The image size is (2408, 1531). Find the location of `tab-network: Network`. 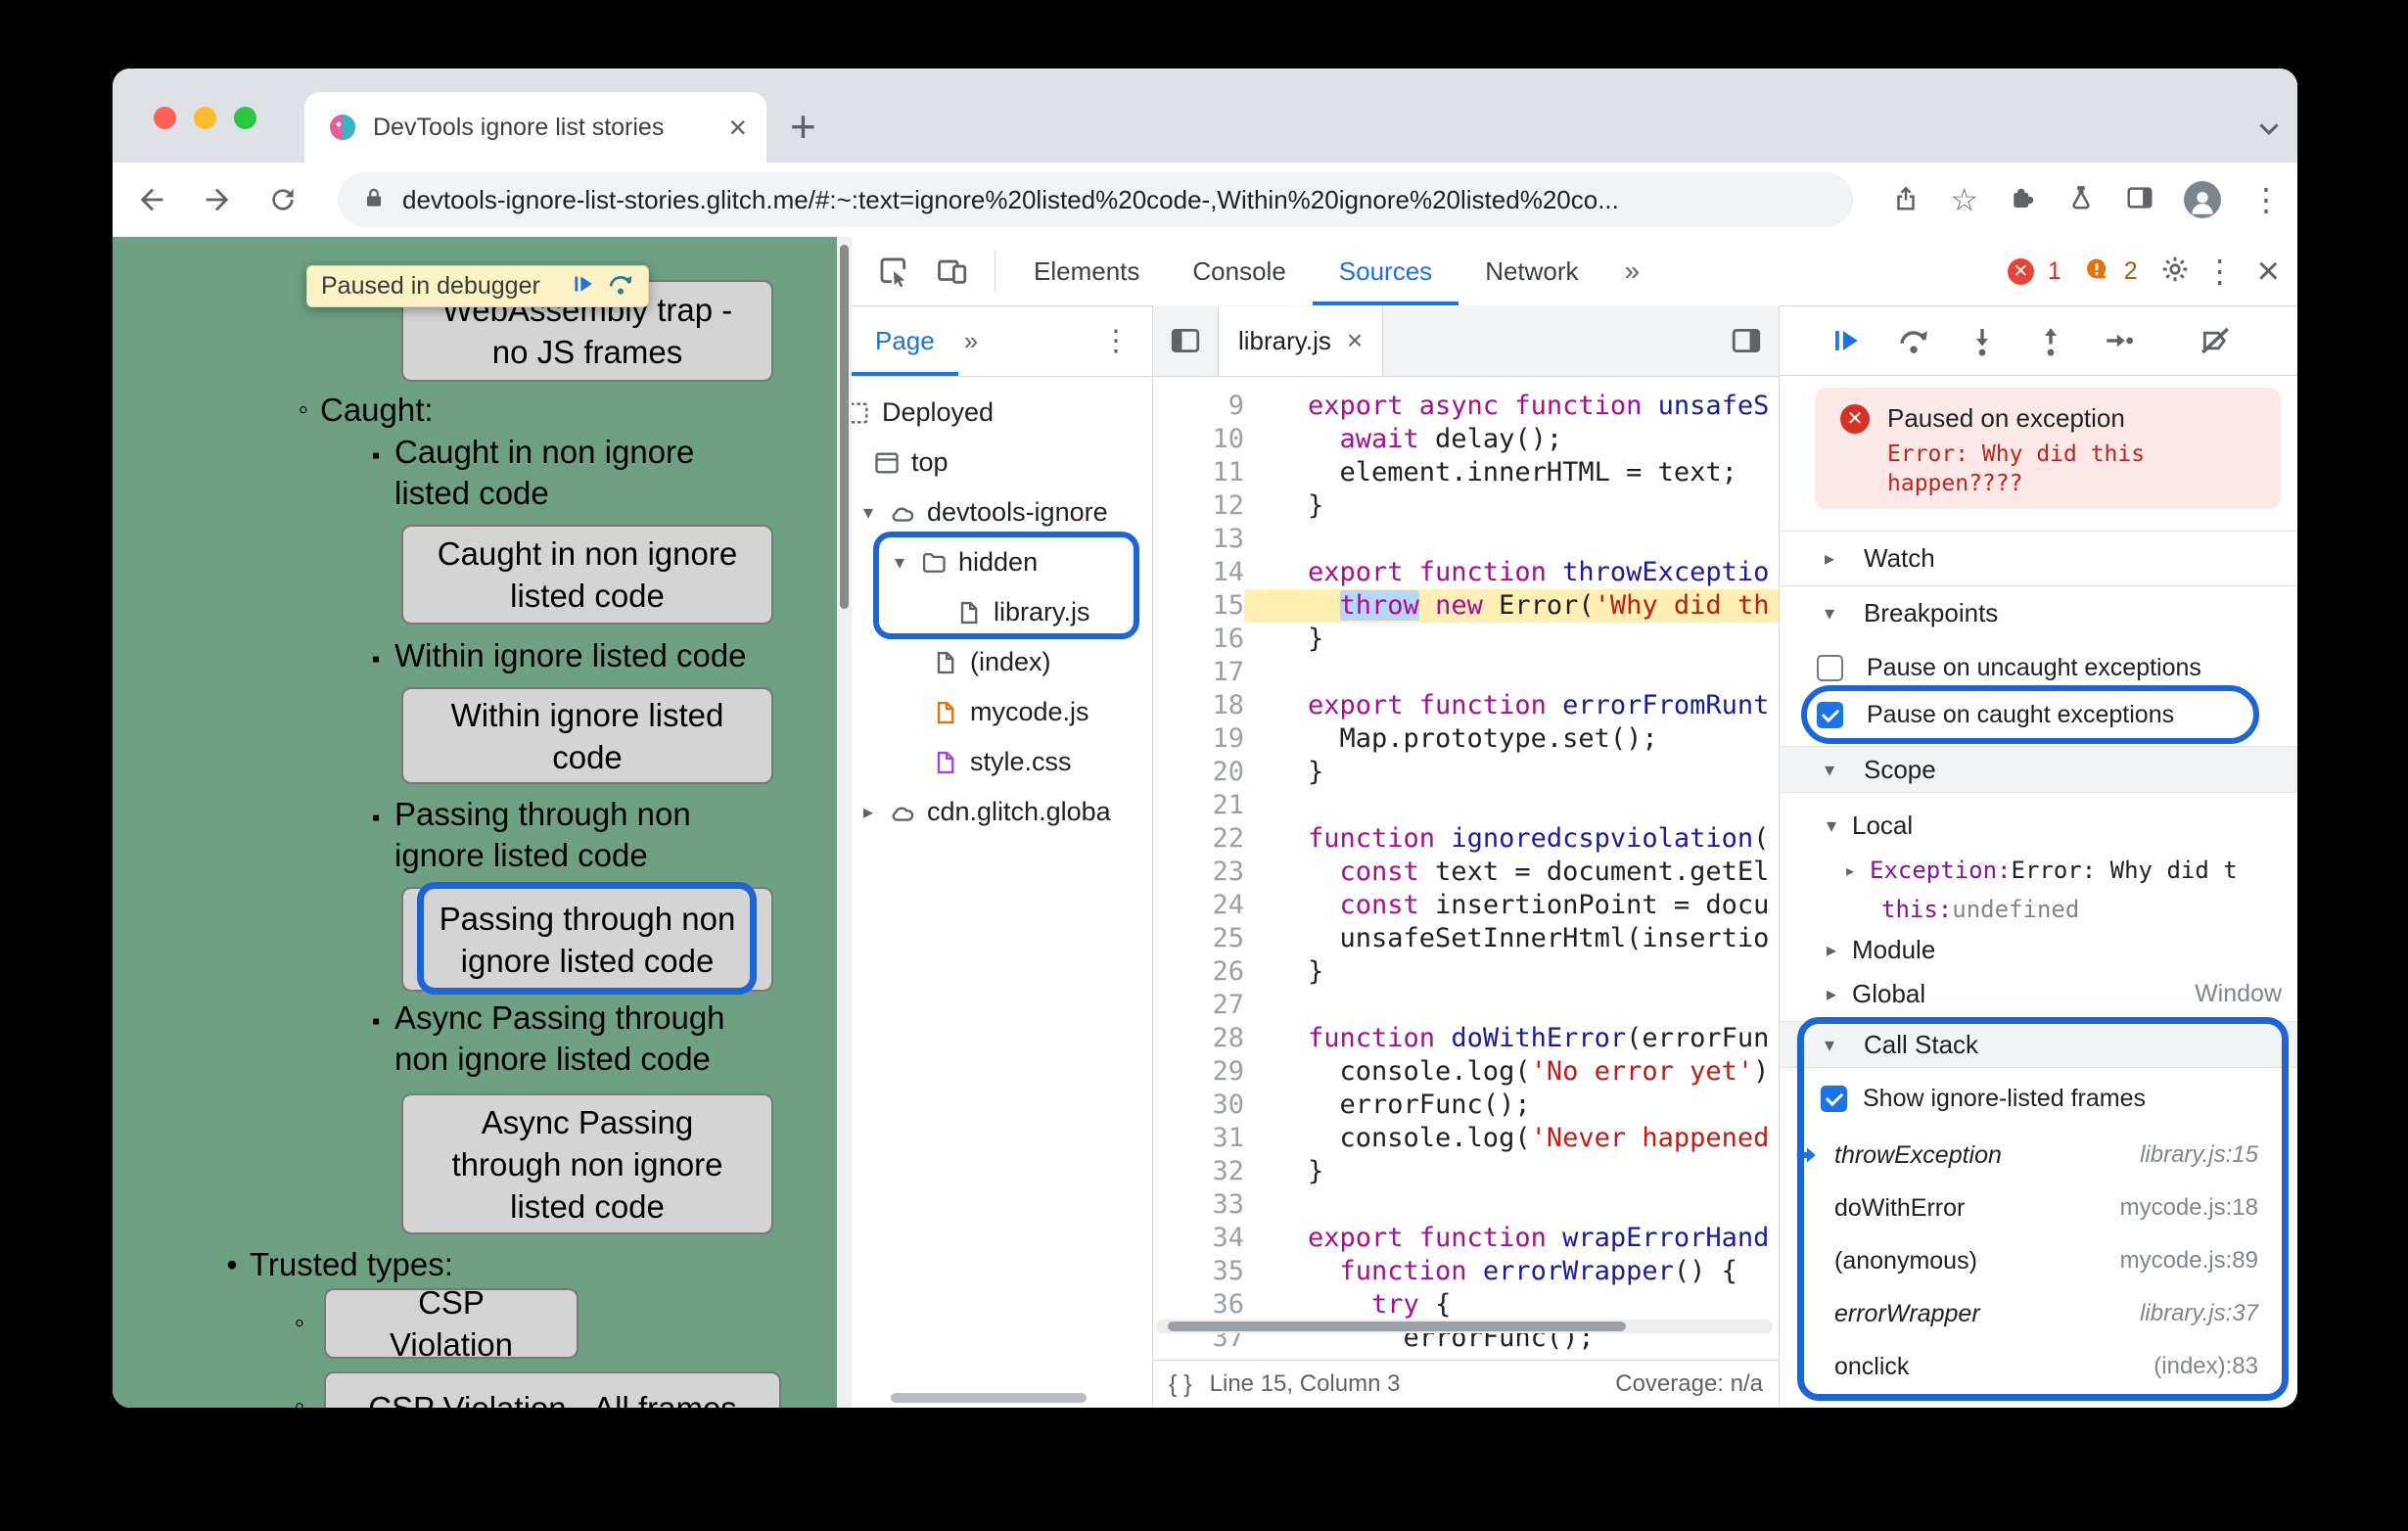

tab-network: Network is located at coordinates (1531, 271).